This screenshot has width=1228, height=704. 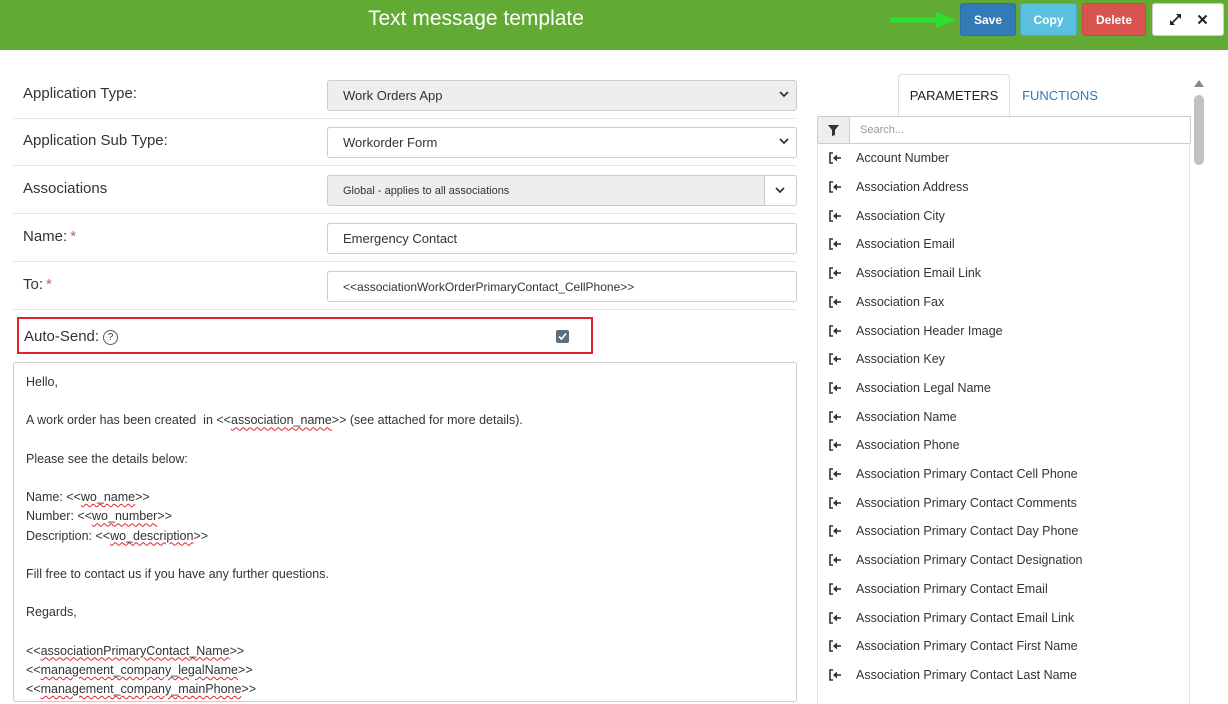 What do you see at coordinates (1004, 273) in the screenshot?
I see `parameter-item: Association Email Link` at bounding box center [1004, 273].